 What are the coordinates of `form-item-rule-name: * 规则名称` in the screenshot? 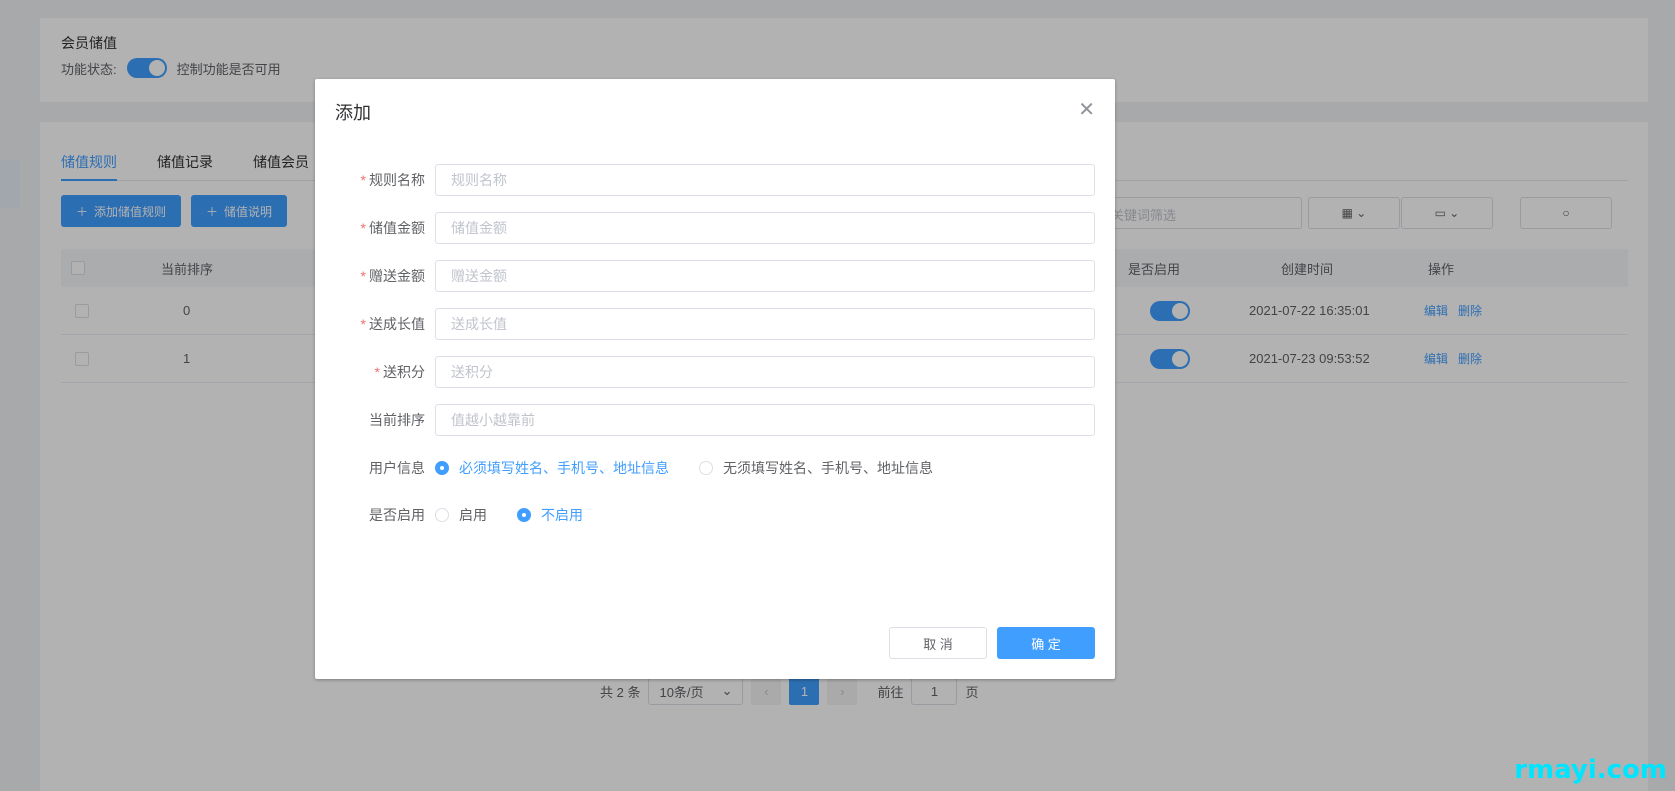 It's located at (715, 180).